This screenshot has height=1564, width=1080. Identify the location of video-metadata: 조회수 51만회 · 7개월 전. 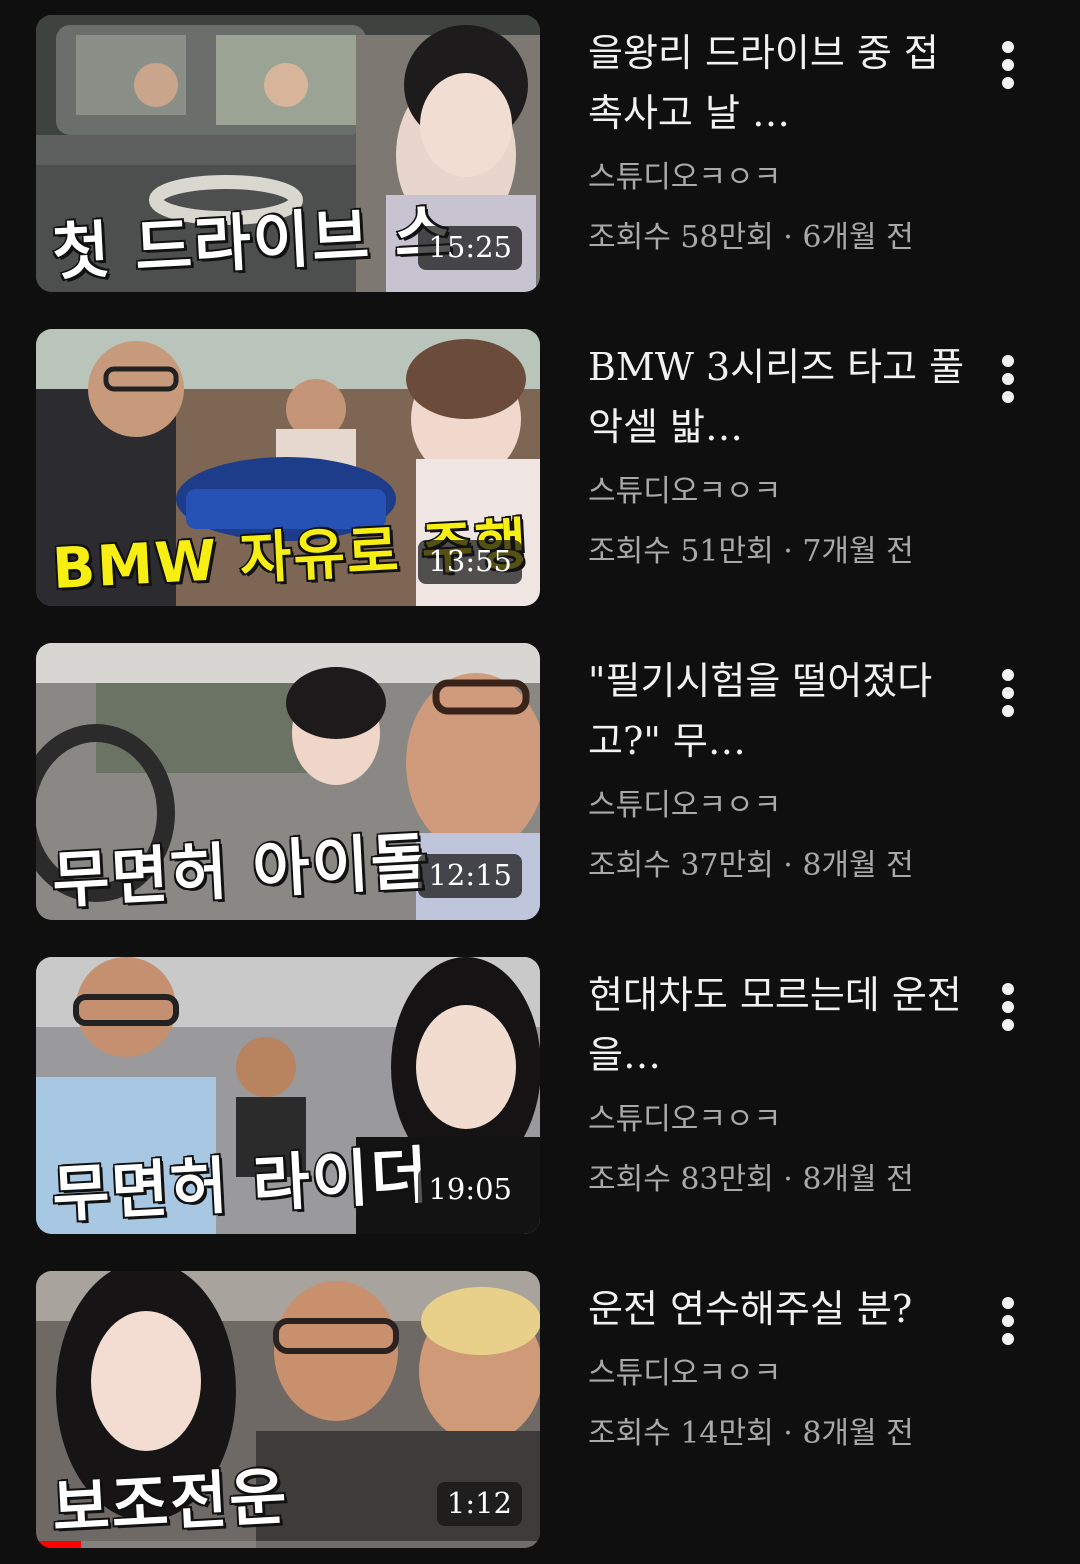
(778, 552).